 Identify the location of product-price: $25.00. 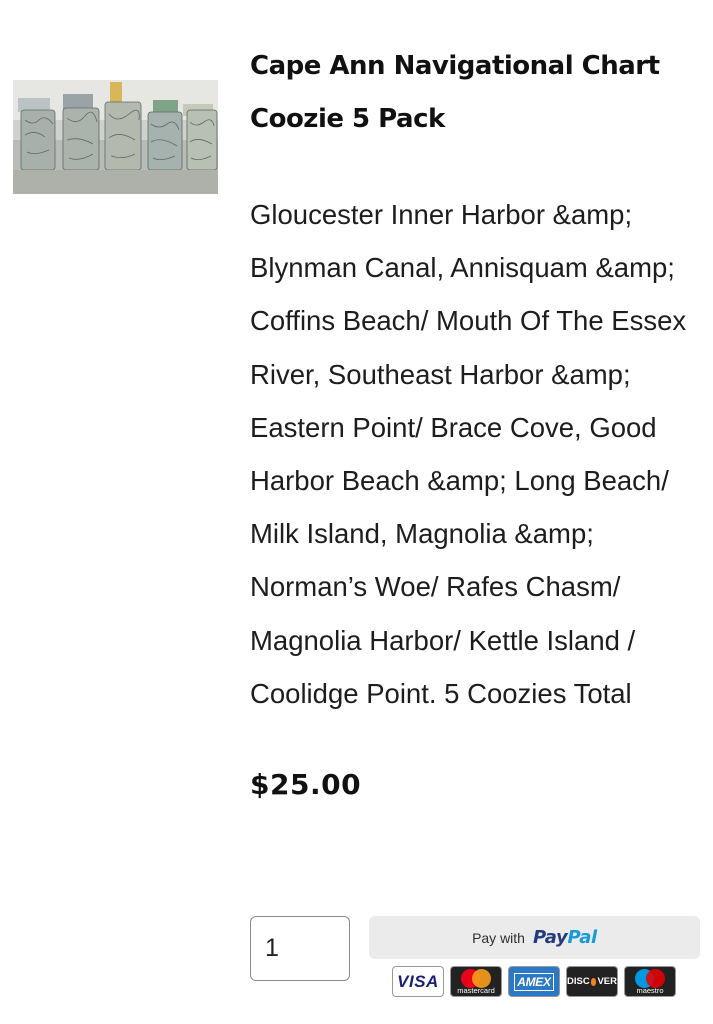
(306, 785).